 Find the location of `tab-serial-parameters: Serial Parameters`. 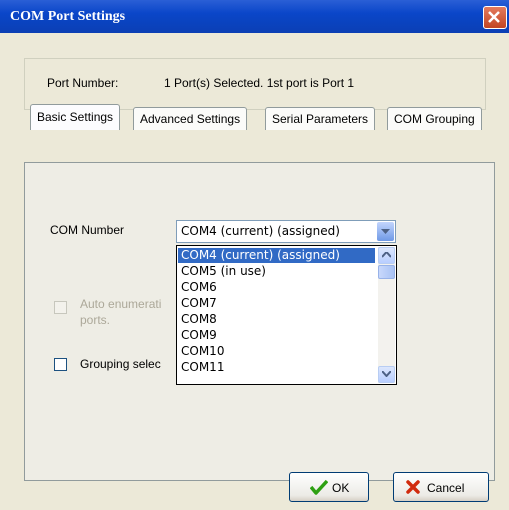

tab-serial-parameters: Serial Parameters is located at coordinates (320, 118).